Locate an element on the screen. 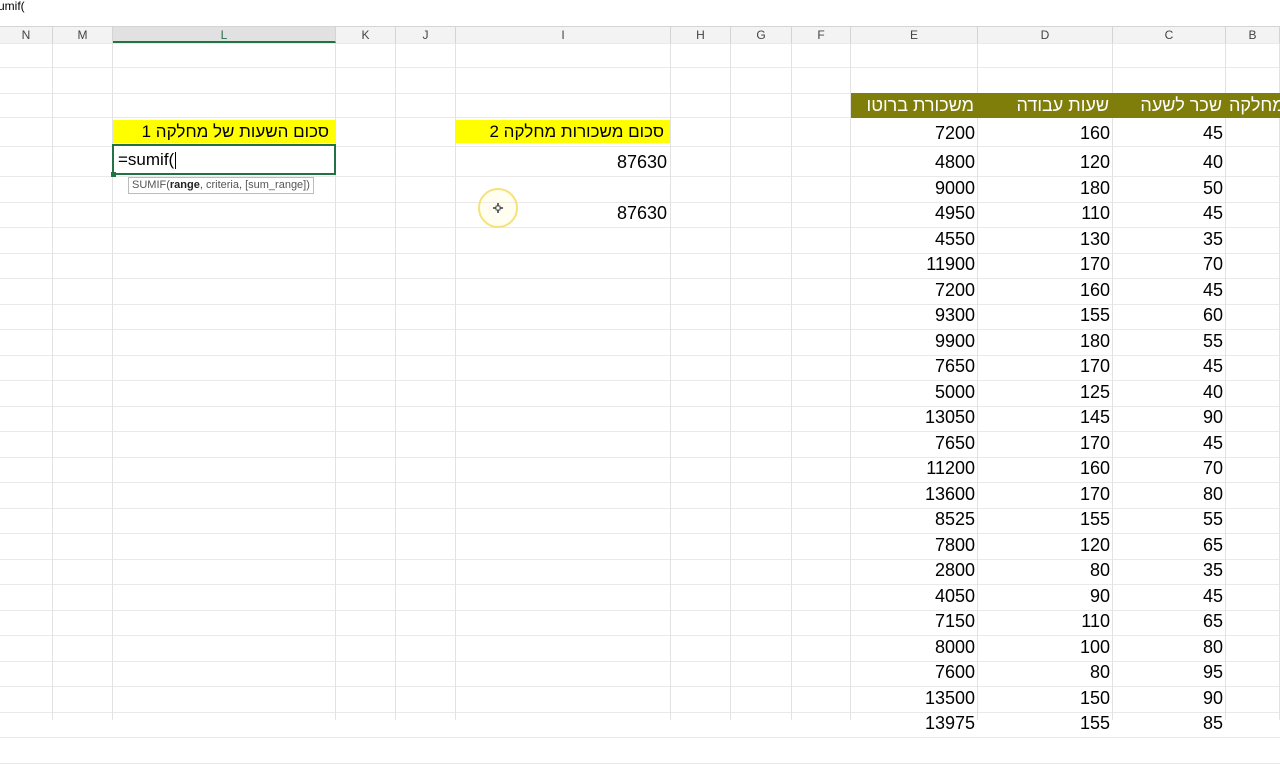  fill-handle is located at coordinates (113, 174).